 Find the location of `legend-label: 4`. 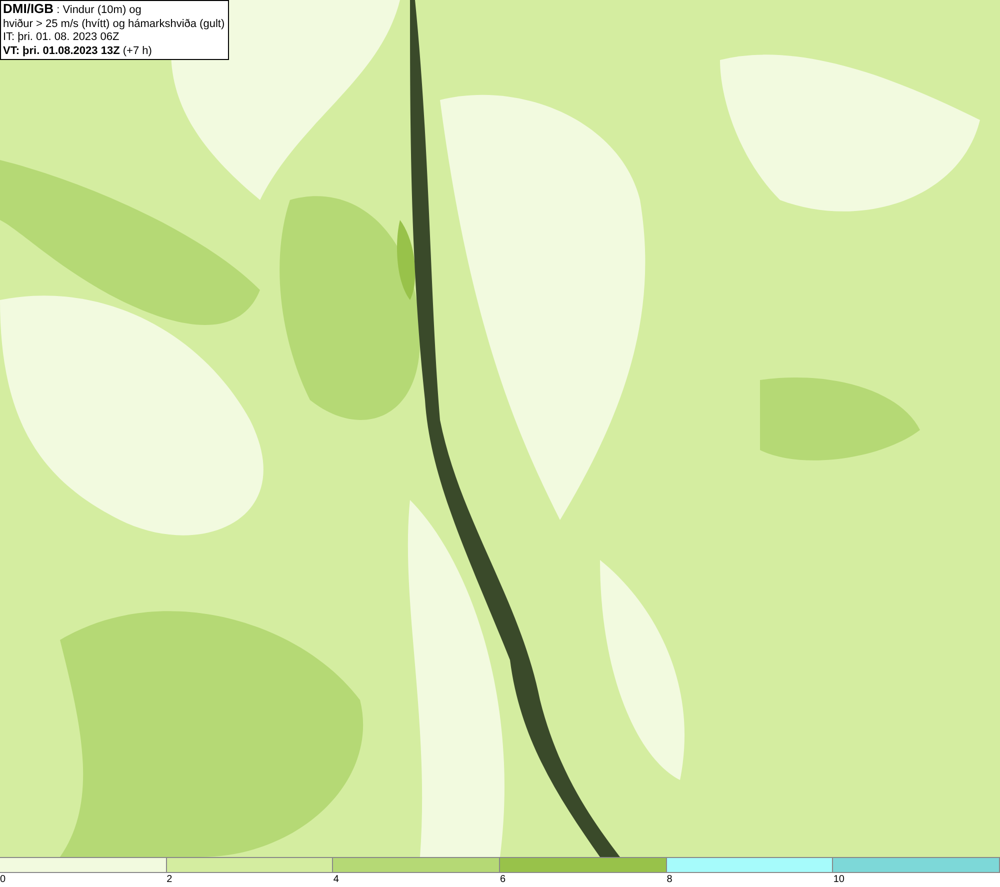

legend-label: 4 is located at coordinates (336, 880).